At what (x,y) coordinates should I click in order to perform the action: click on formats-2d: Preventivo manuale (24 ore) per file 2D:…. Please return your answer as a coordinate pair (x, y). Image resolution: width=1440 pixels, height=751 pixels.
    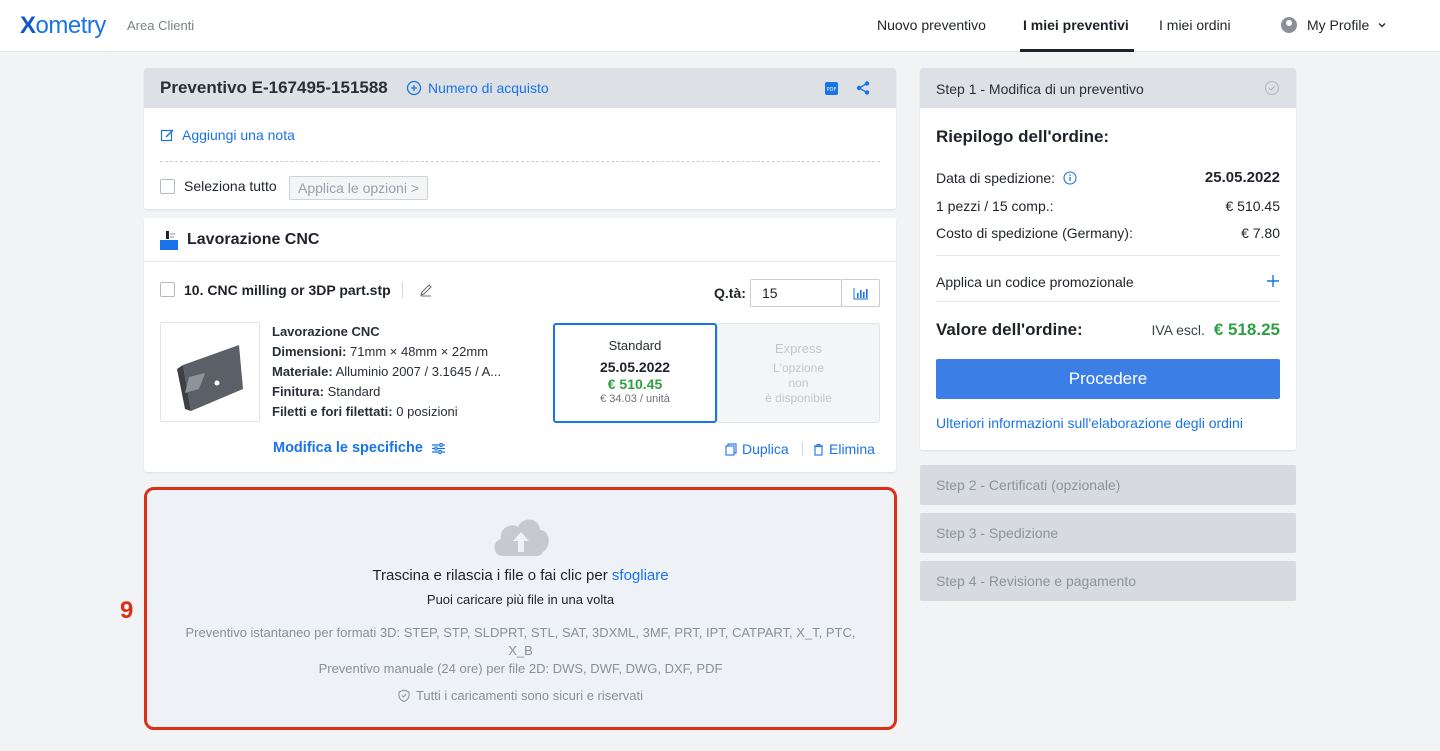
    Looking at the image, I should click on (520, 668).